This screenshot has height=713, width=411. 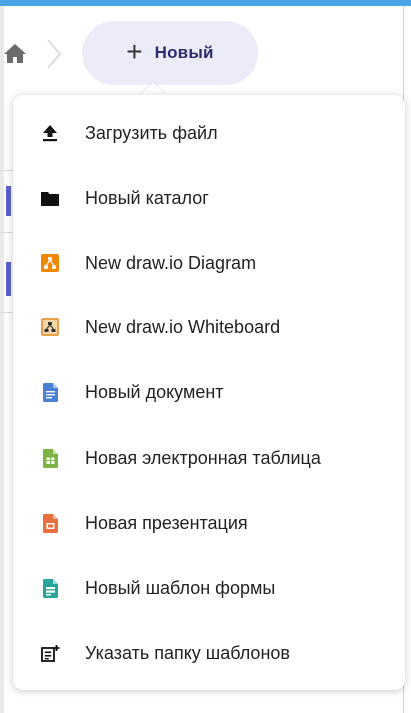 What do you see at coordinates (15, 53) in the screenshot?
I see `home-icon` at bounding box center [15, 53].